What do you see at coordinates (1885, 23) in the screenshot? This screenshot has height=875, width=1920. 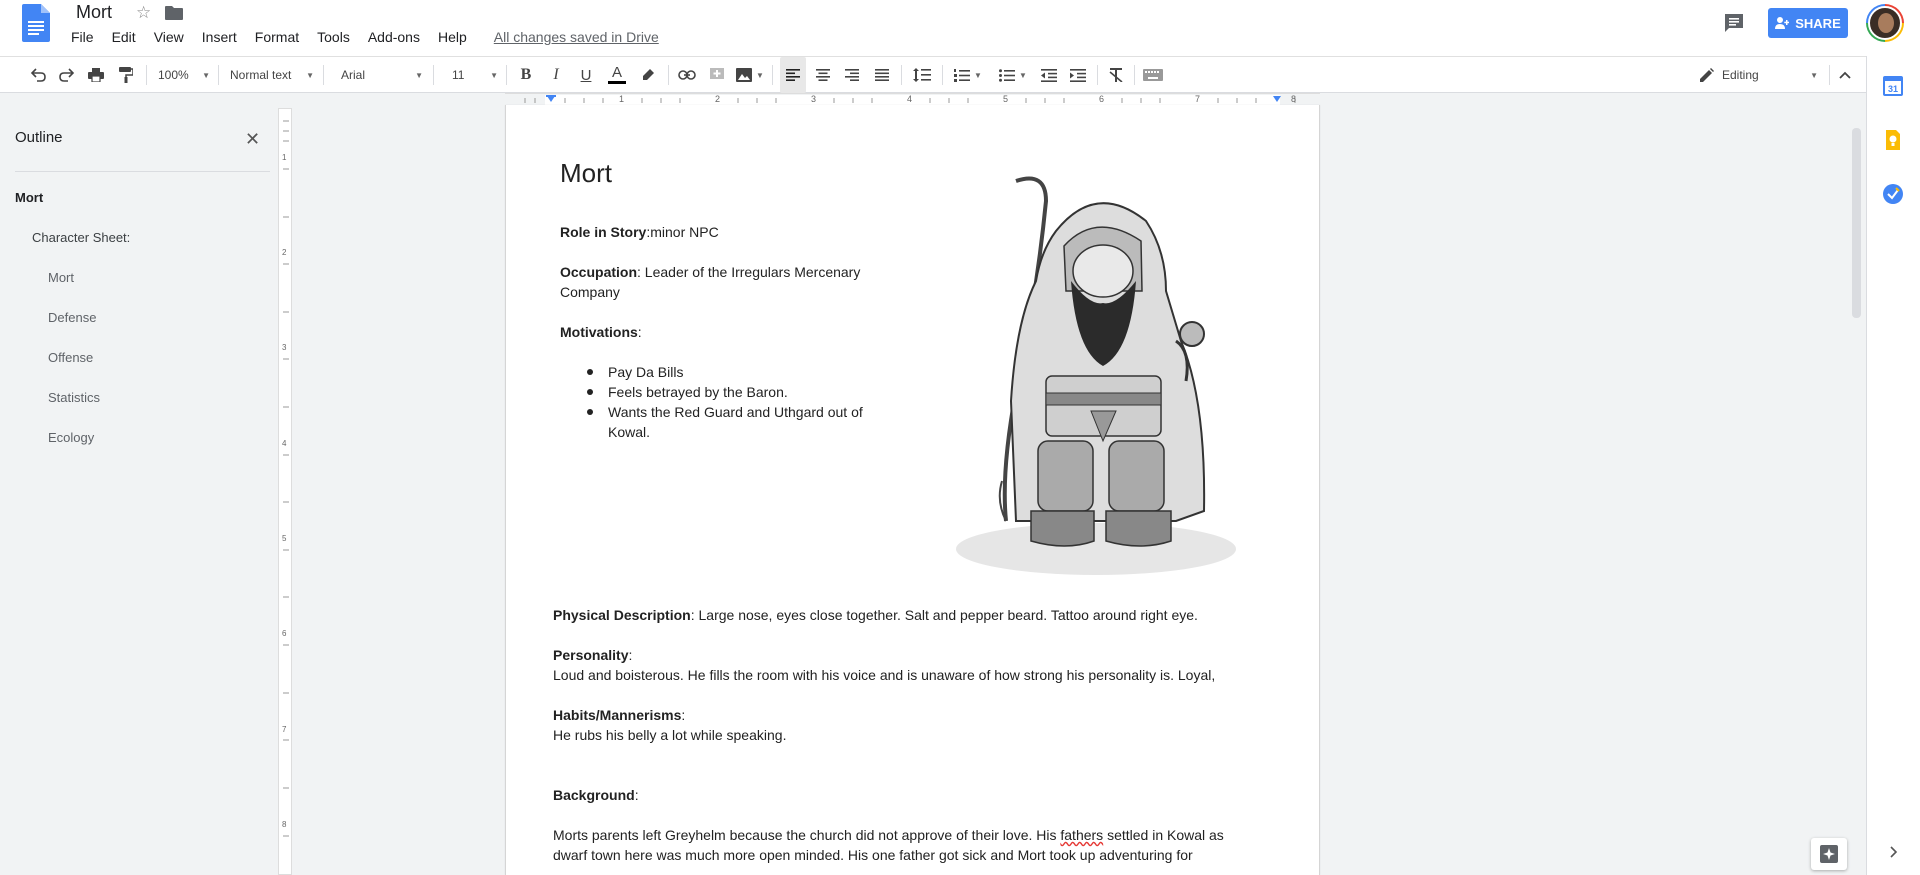 I see `avatar` at bounding box center [1885, 23].